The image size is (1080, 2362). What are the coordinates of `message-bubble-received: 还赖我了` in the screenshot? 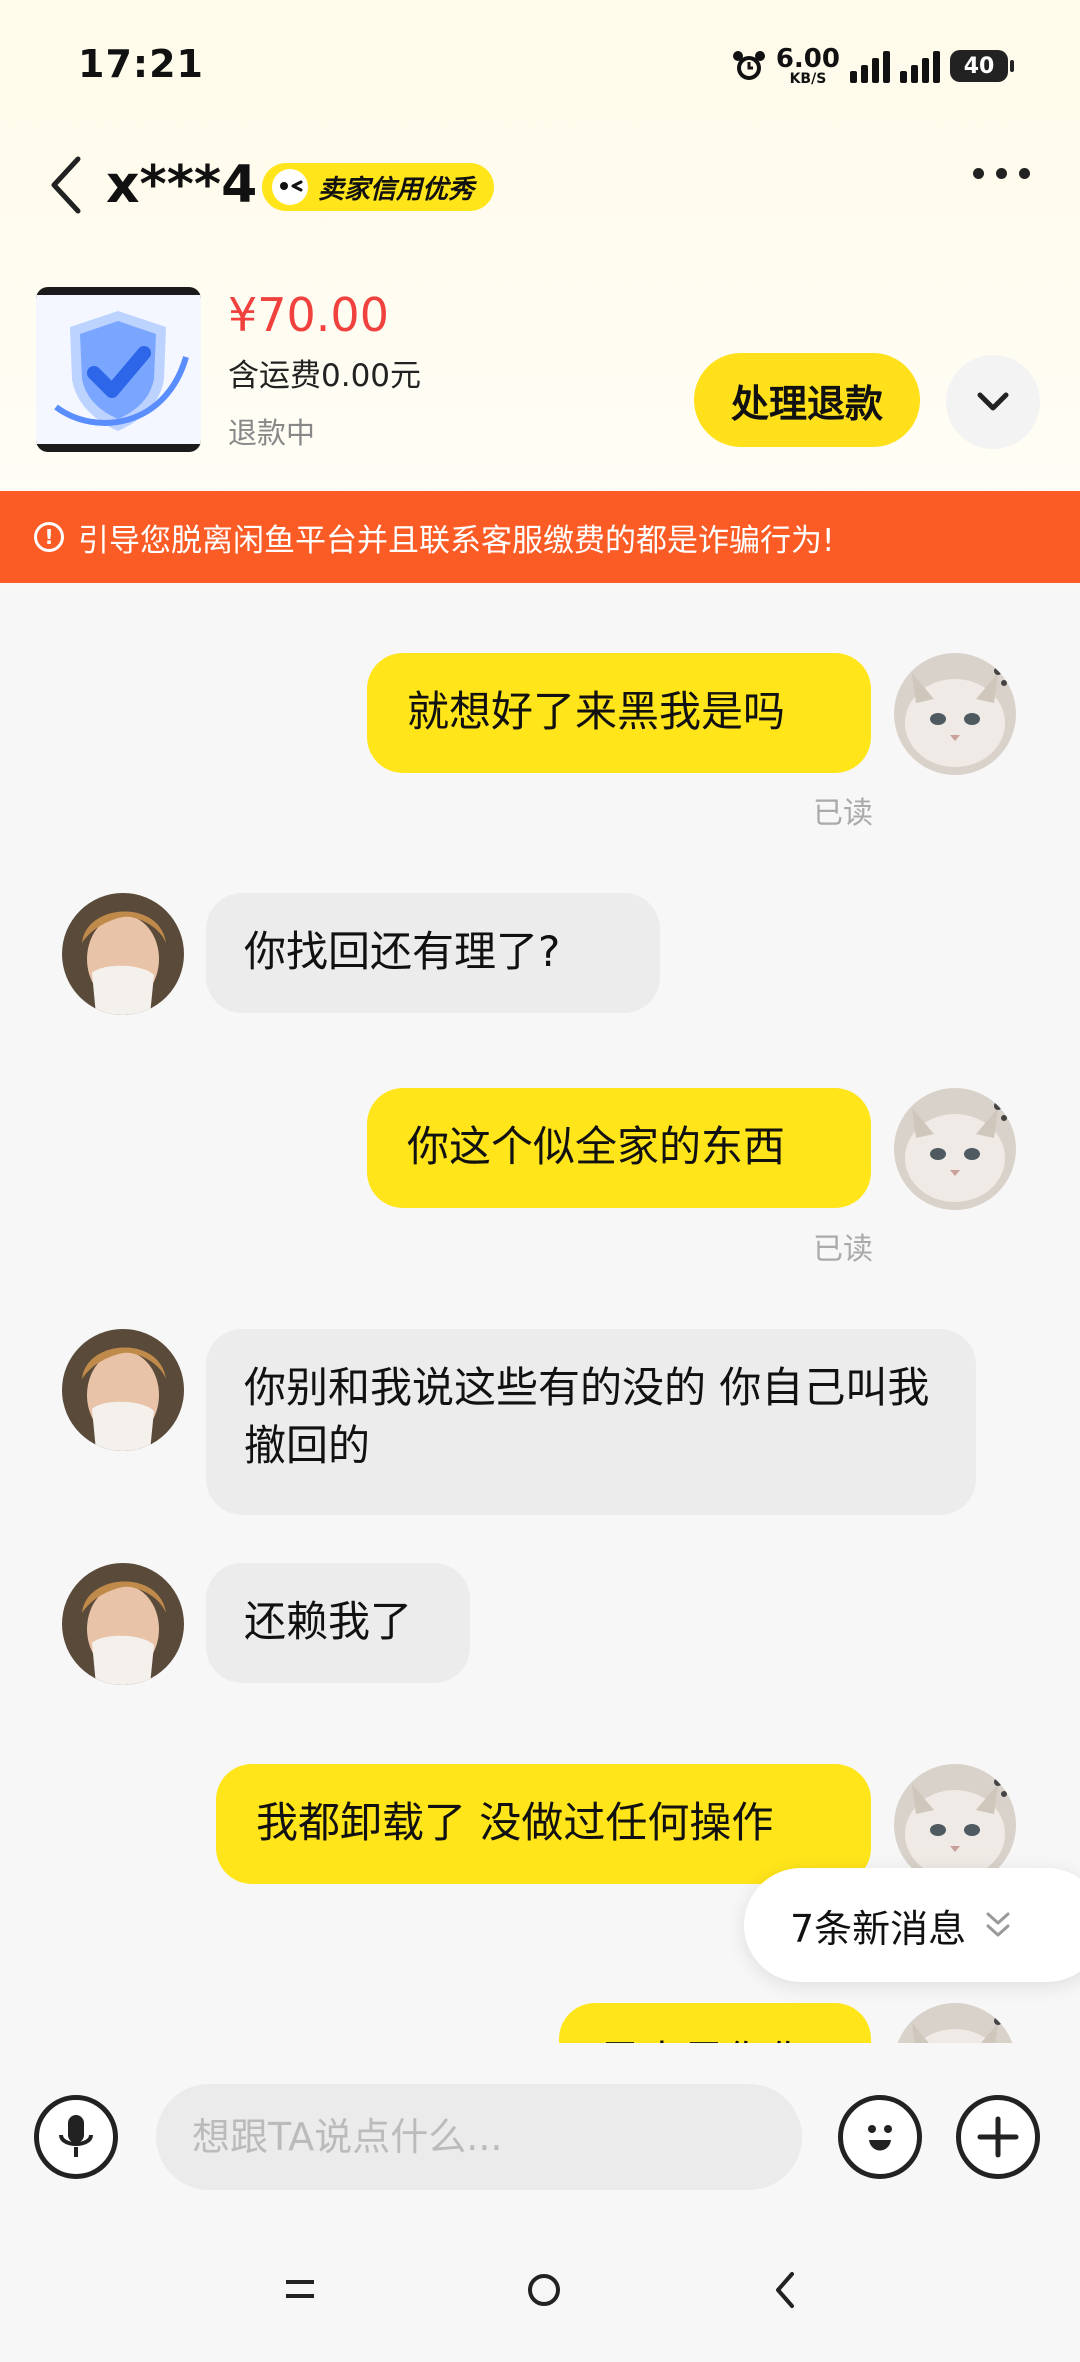 It's located at (338, 1623).